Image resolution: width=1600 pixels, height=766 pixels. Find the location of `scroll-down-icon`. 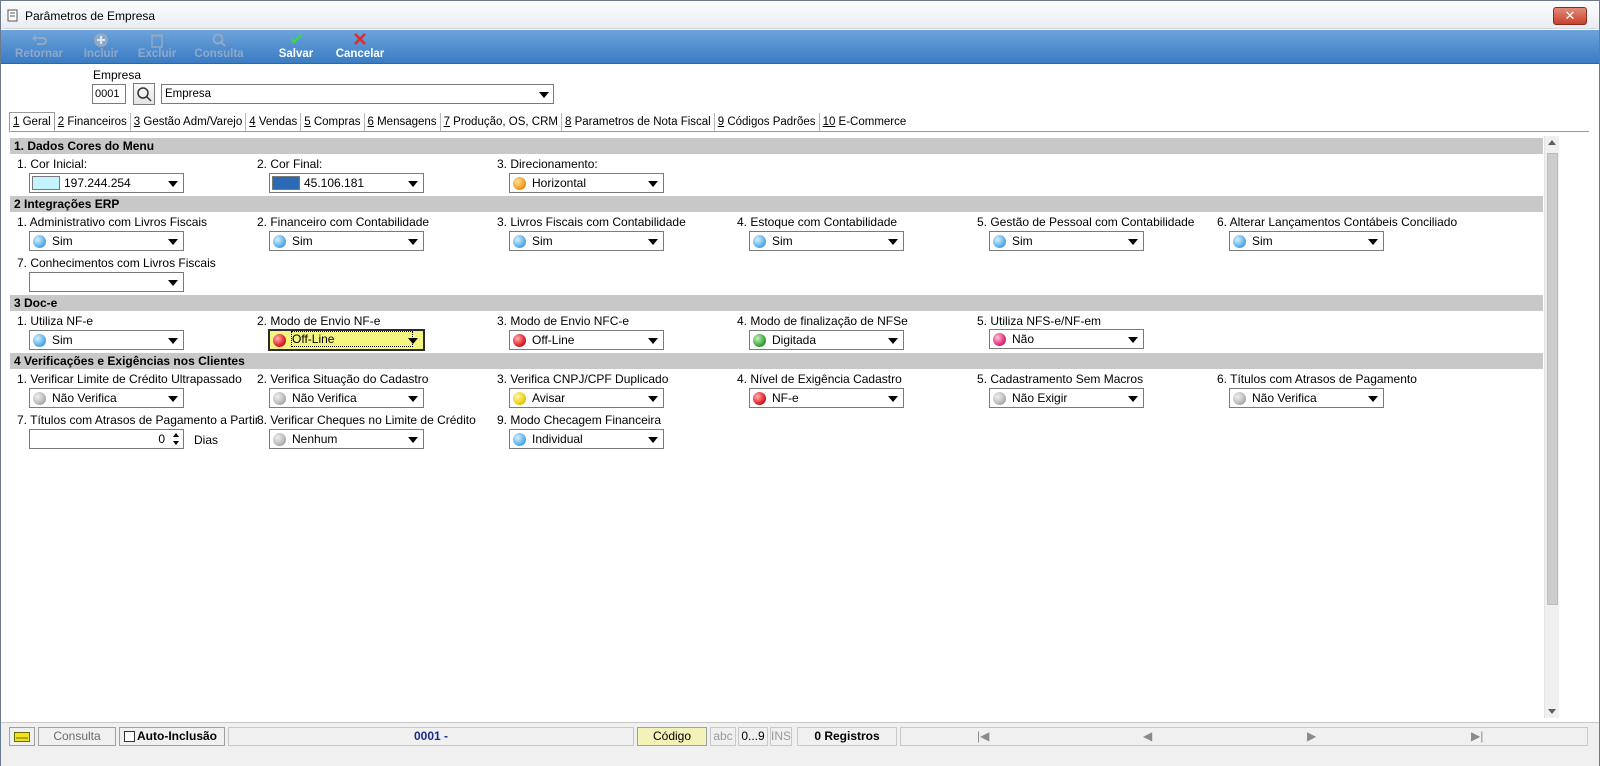

scroll-down-icon is located at coordinates (1552, 711).